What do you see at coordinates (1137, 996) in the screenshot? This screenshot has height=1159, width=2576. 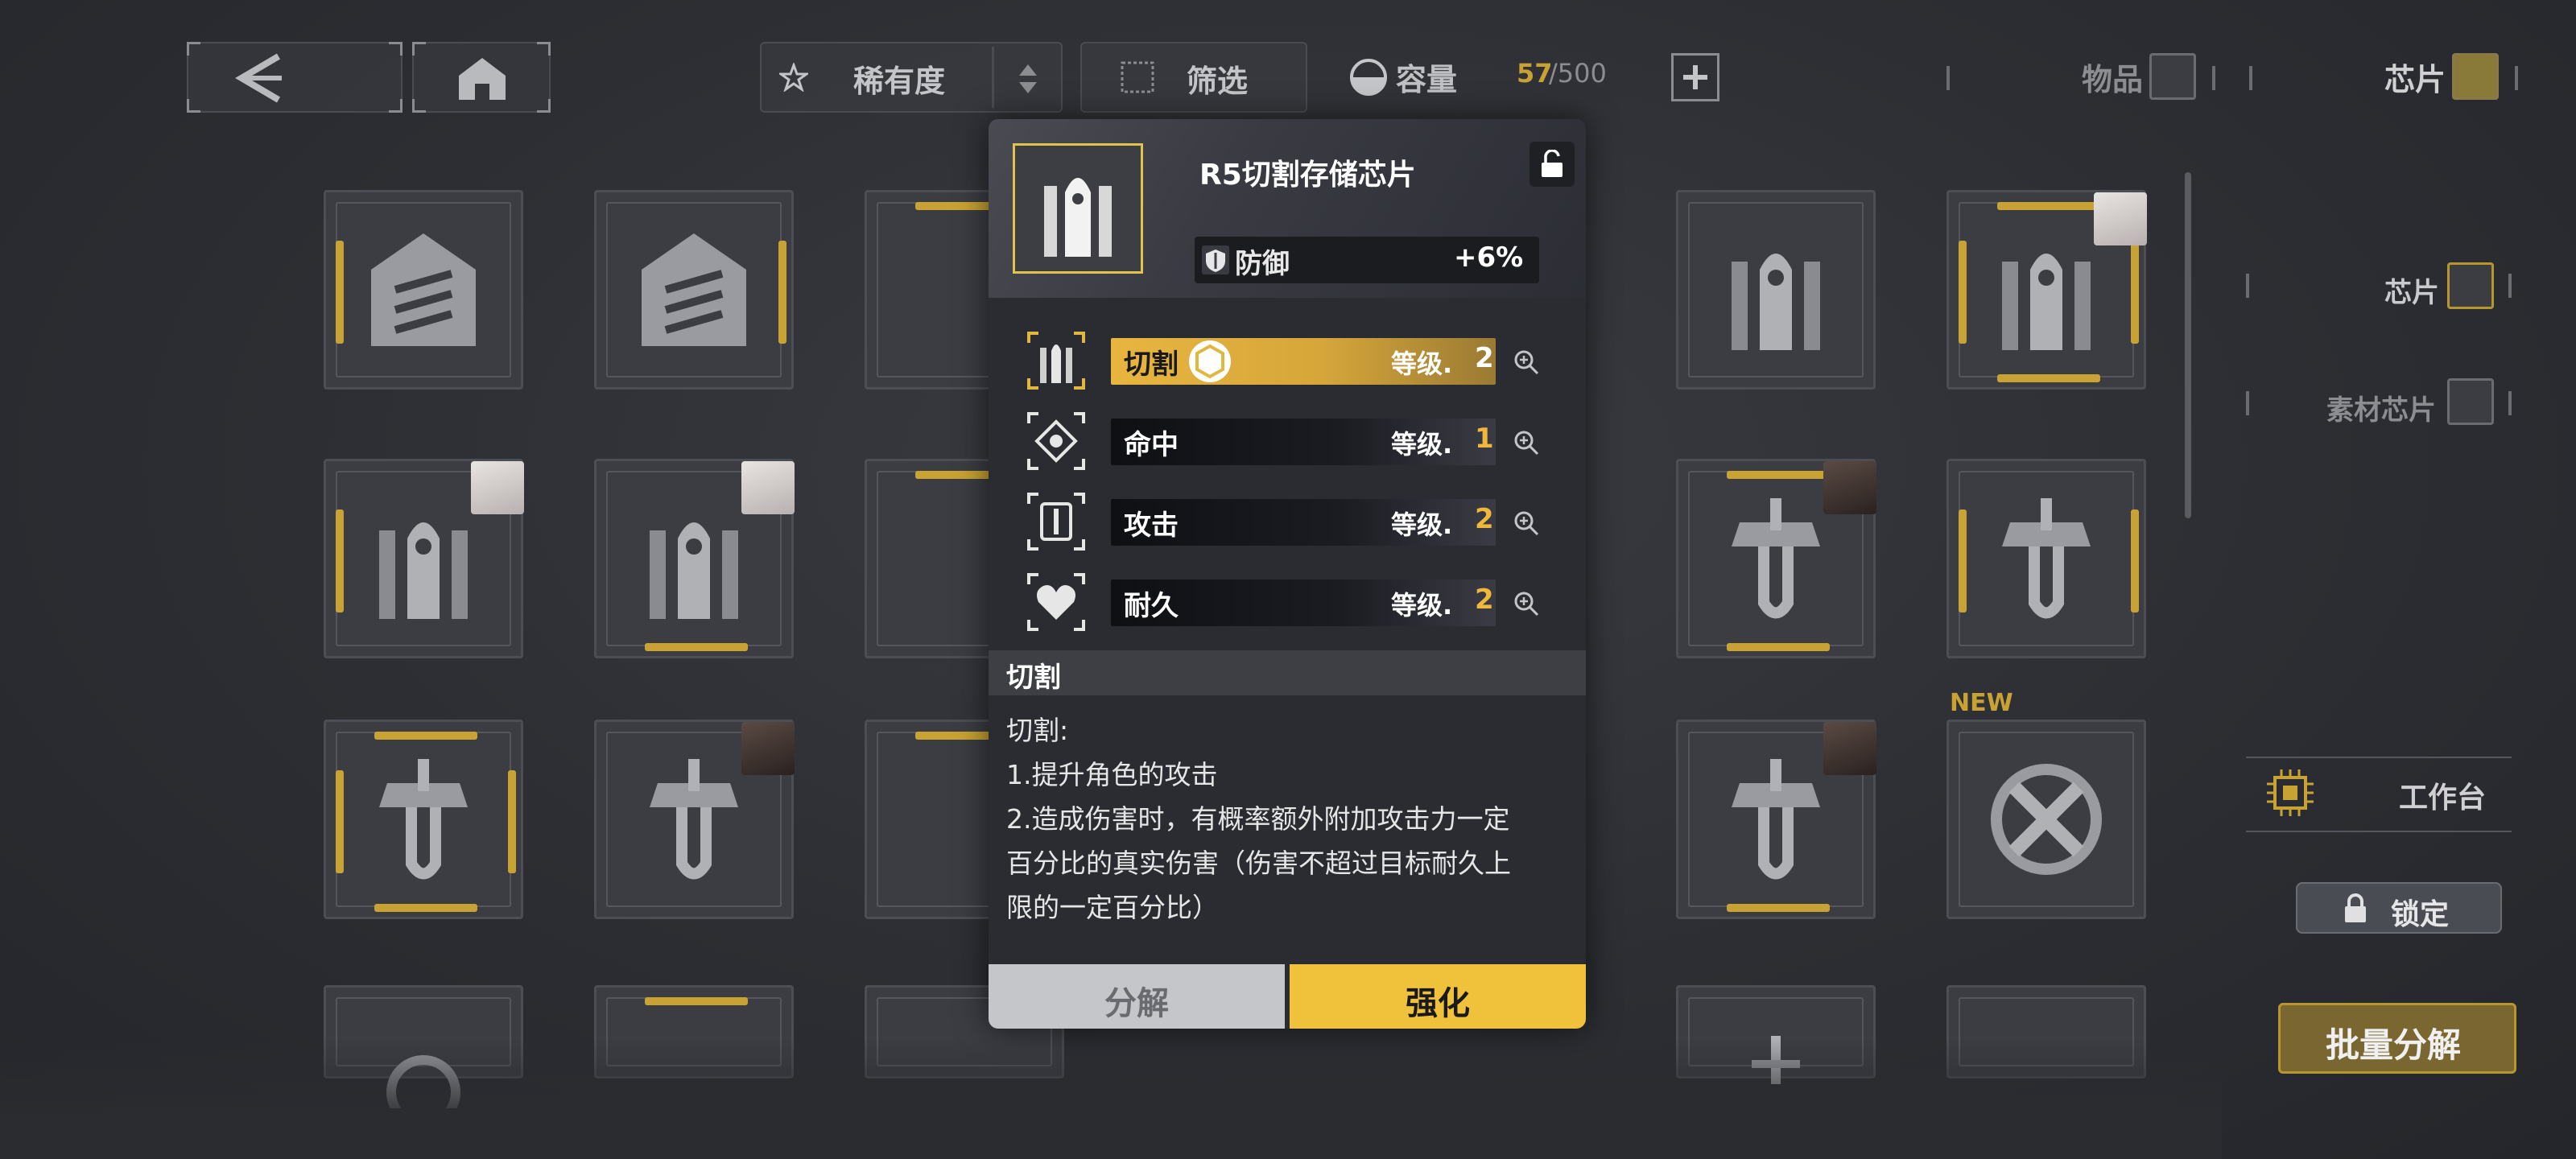 I see `decompose-button: 分解` at bounding box center [1137, 996].